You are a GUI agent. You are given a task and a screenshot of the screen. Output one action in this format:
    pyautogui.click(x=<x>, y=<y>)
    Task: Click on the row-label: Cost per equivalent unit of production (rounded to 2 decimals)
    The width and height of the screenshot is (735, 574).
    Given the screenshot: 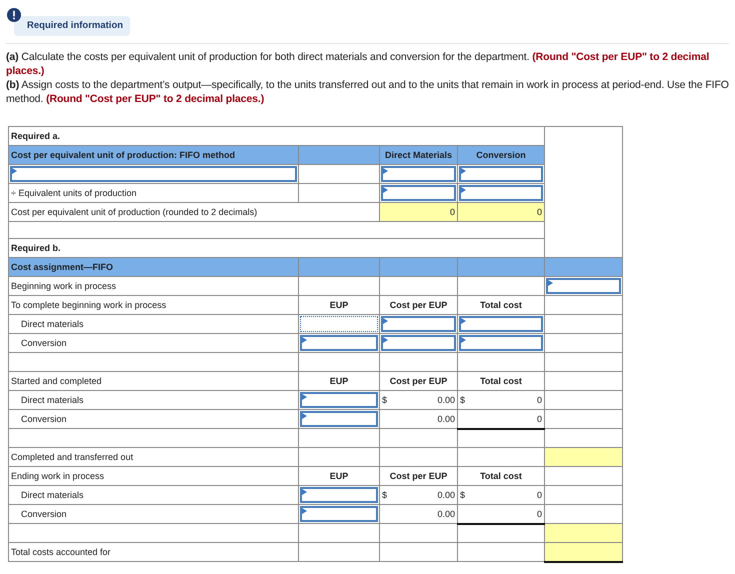 What is the action you would take?
    pyautogui.click(x=153, y=212)
    